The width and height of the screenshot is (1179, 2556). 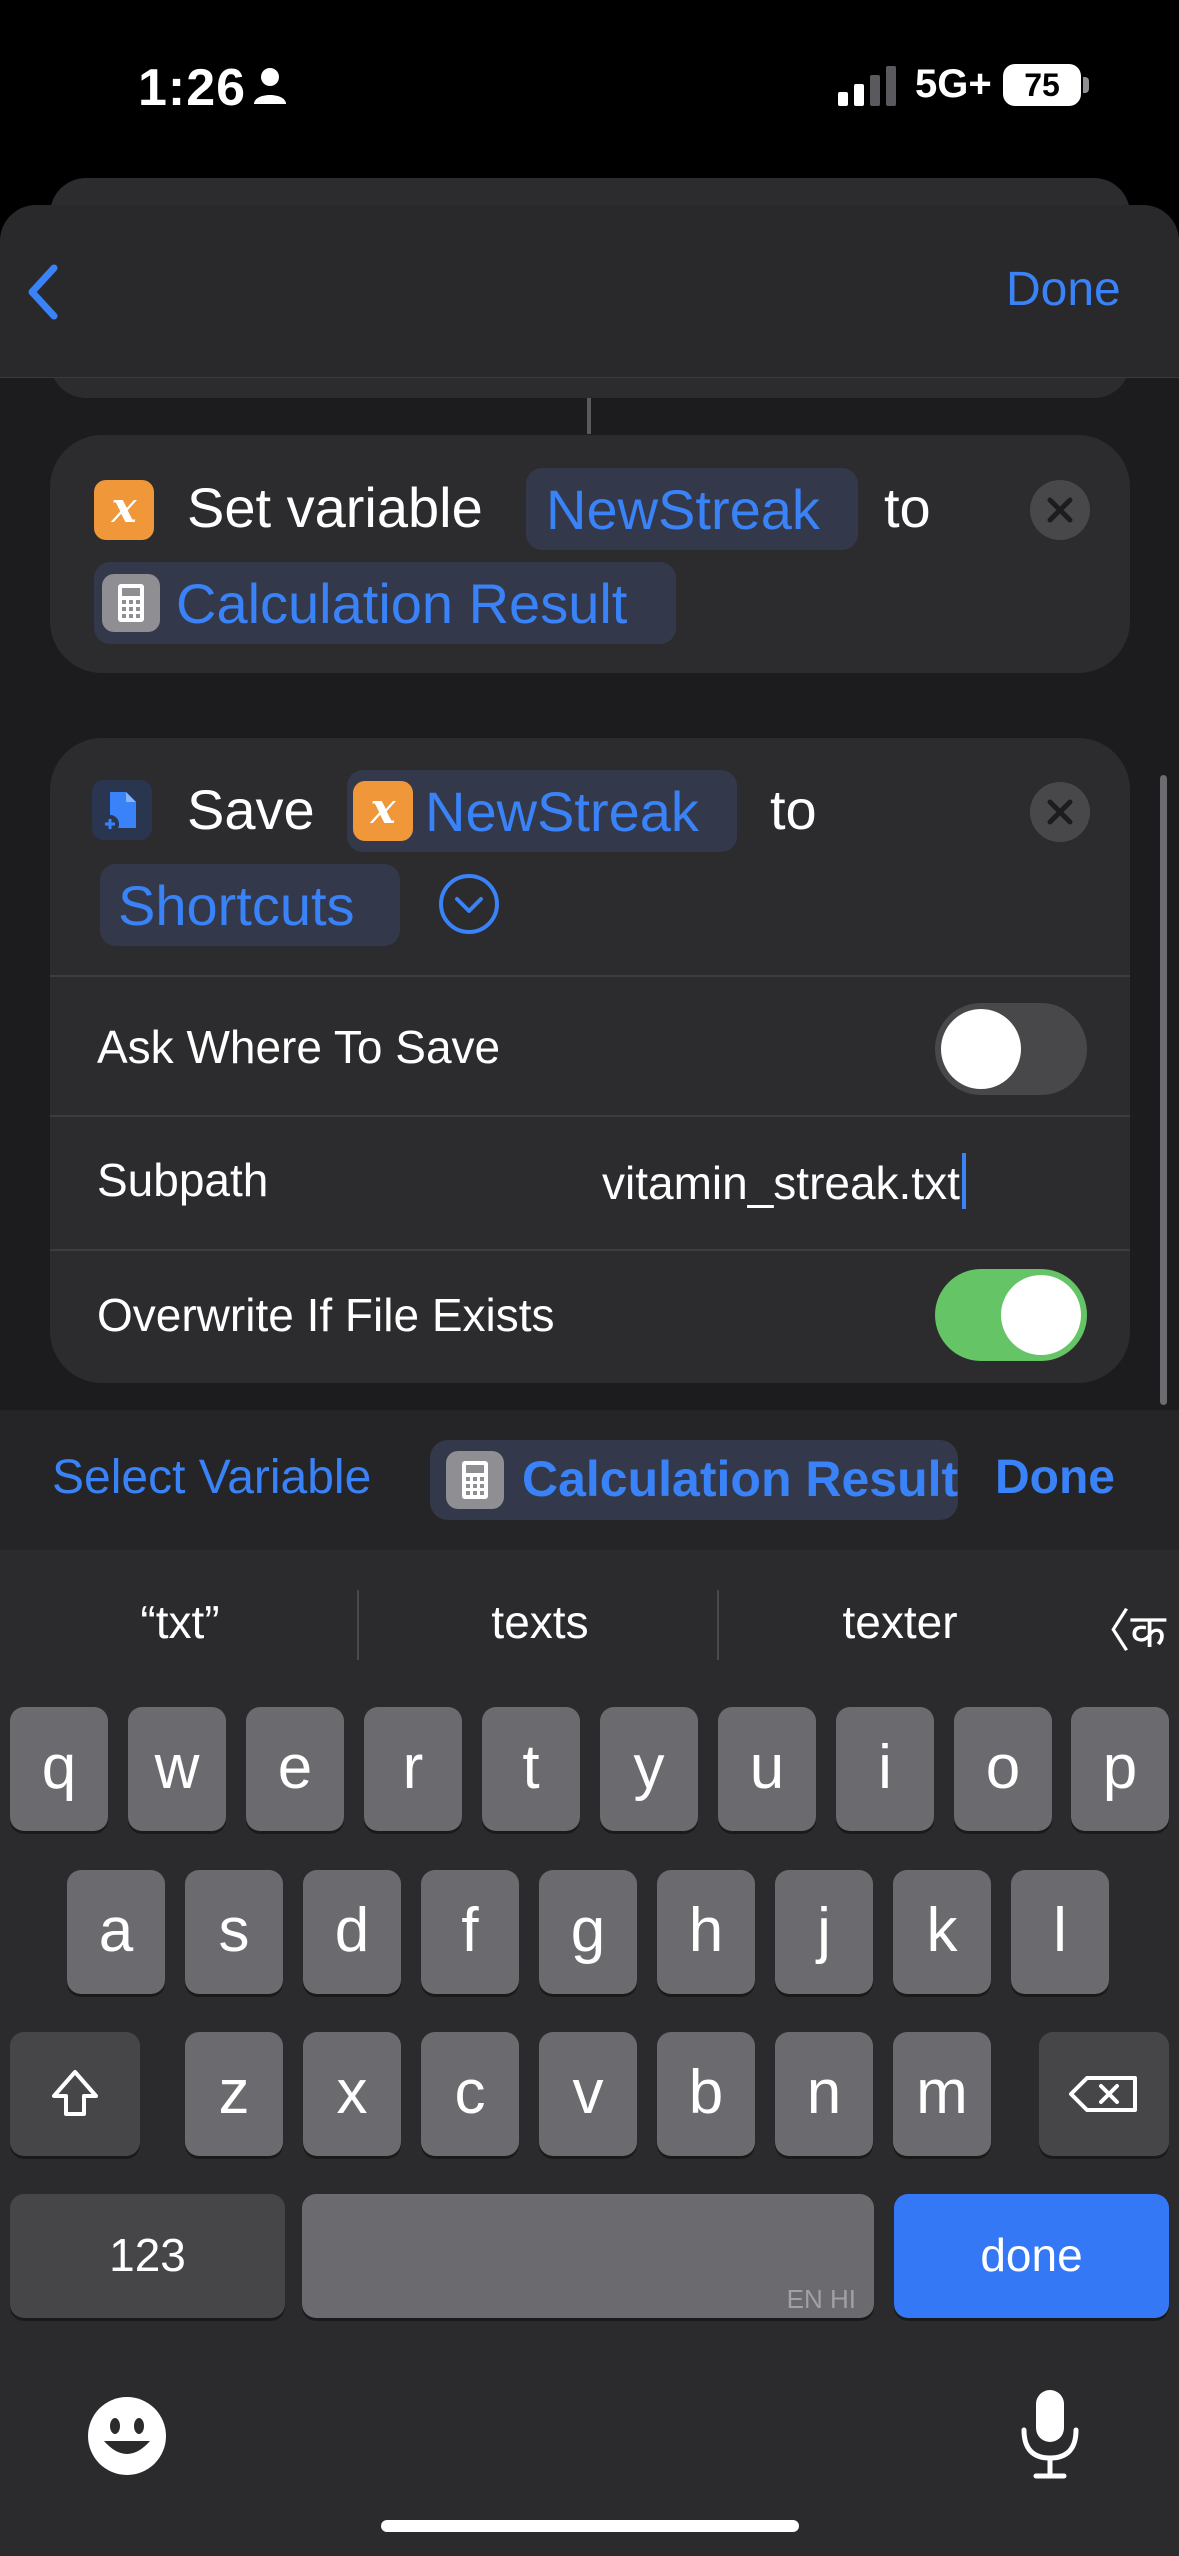 What do you see at coordinates (649, 1769) in the screenshot?
I see `key-y: y` at bounding box center [649, 1769].